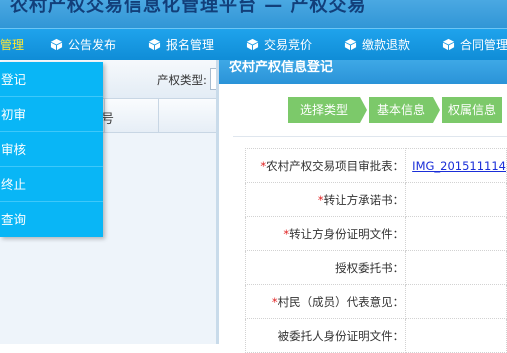 This screenshot has height=353, width=507. I want to click on app-banner: 农村产权交易信息化管理平台 — 产权交易, so click(253, 14).